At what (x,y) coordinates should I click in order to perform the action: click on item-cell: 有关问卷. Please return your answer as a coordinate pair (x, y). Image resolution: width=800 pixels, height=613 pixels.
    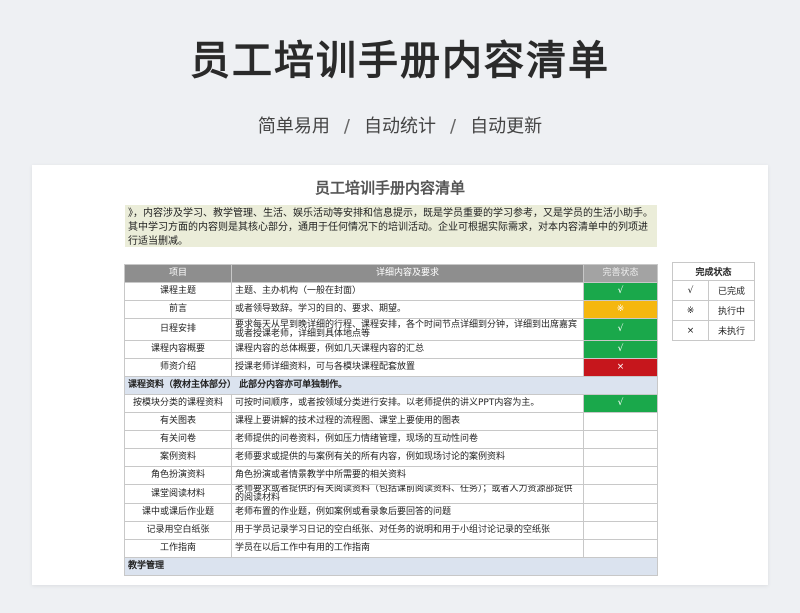
    Looking at the image, I should click on (178, 439).